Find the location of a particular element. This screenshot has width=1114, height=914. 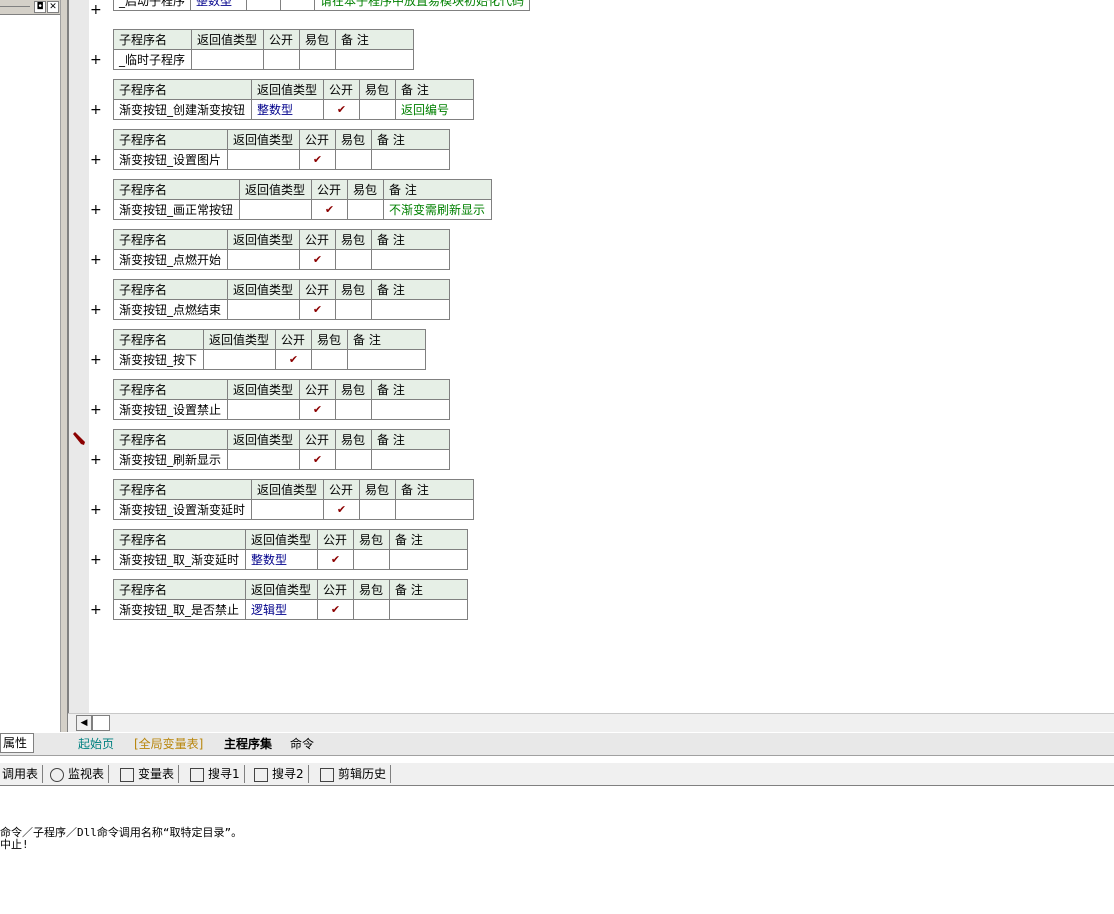

tab-command: 命令 is located at coordinates (302, 744).